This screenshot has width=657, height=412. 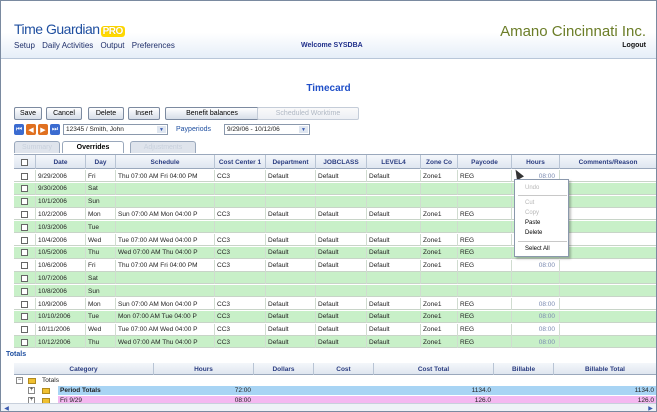 What do you see at coordinates (533, 233) in the screenshot?
I see `context-delete: Delete` at bounding box center [533, 233].